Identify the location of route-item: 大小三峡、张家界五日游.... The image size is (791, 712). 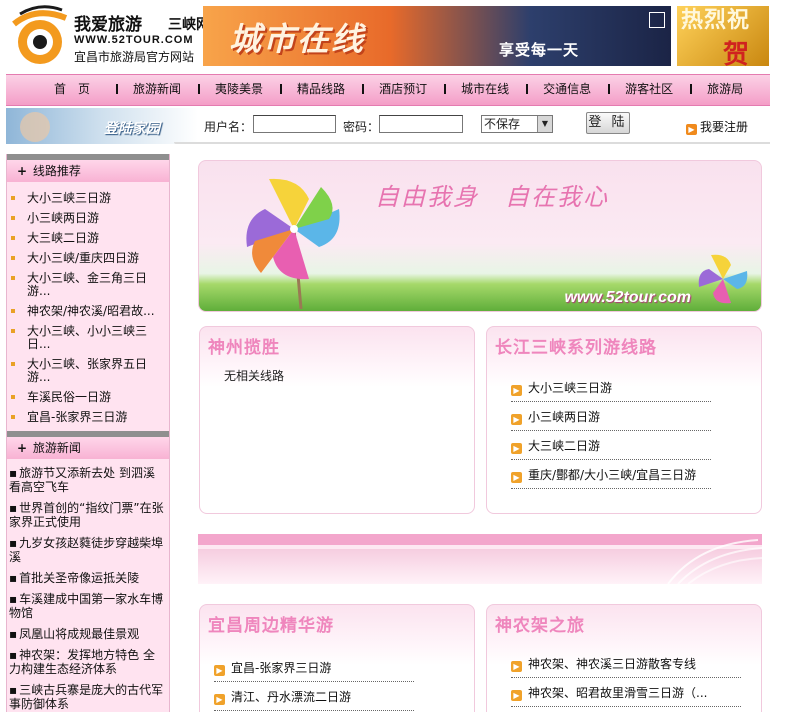
(88, 370).